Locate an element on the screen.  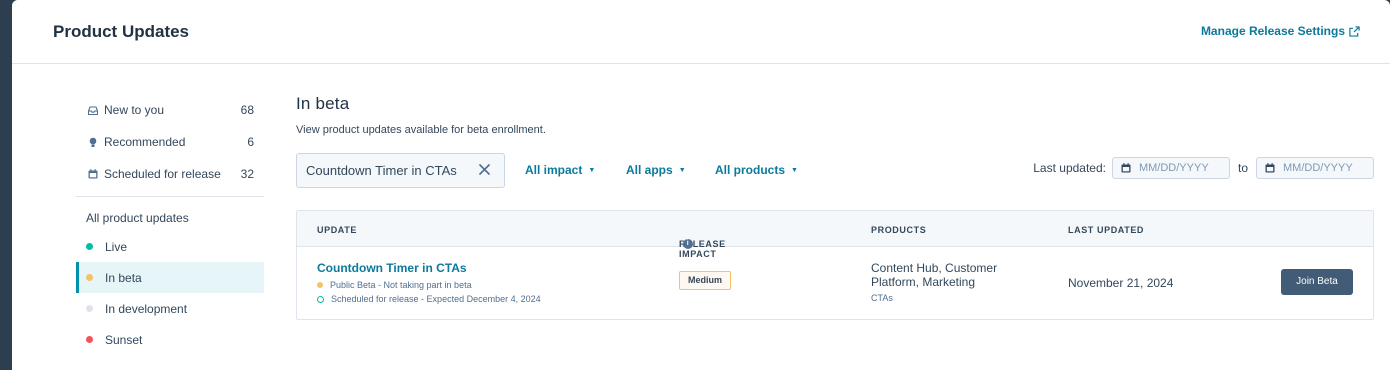
sidebar-divider is located at coordinates (170, 196).